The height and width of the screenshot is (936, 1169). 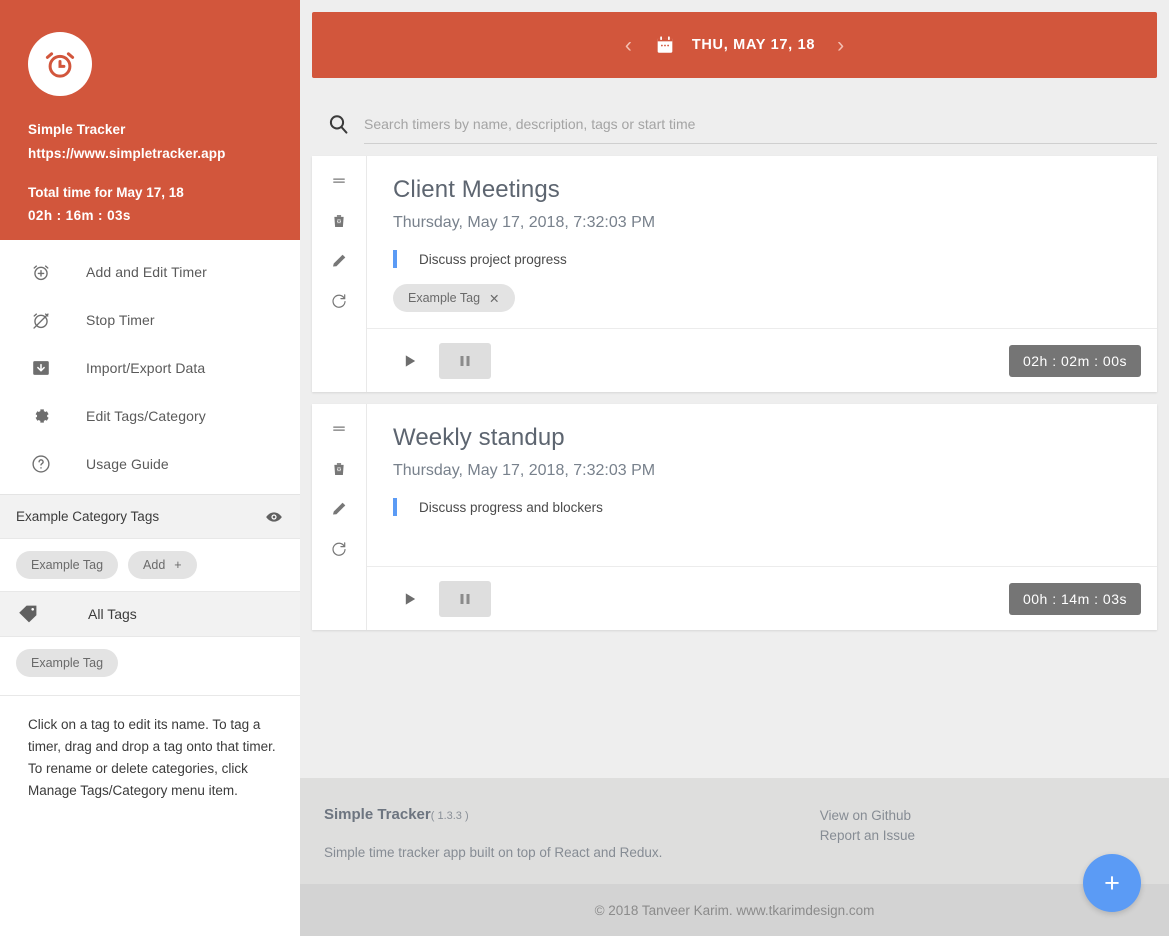 What do you see at coordinates (476, 189) in the screenshot?
I see `timer-title: Client Meetings` at bounding box center [476, 189].